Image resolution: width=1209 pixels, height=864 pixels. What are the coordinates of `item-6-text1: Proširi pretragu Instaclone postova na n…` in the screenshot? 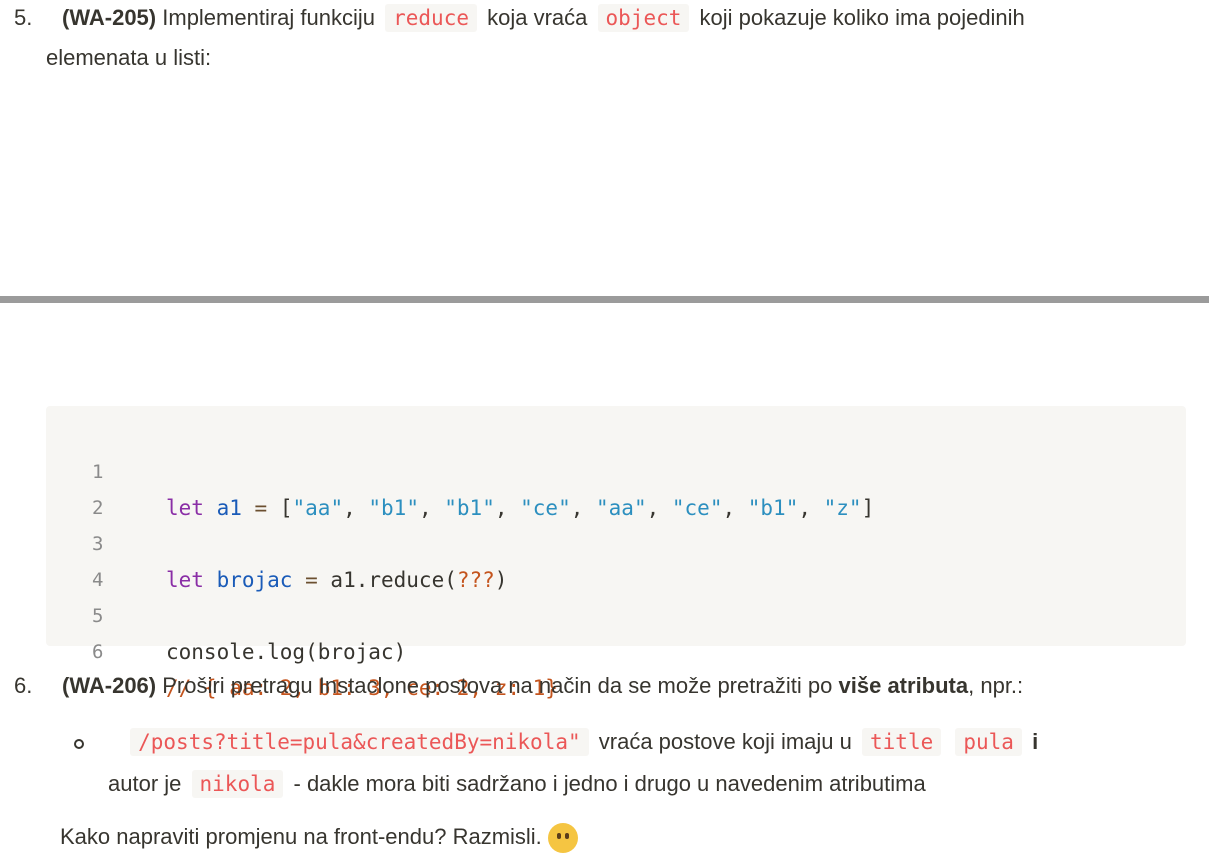 It's located at (497, 685).